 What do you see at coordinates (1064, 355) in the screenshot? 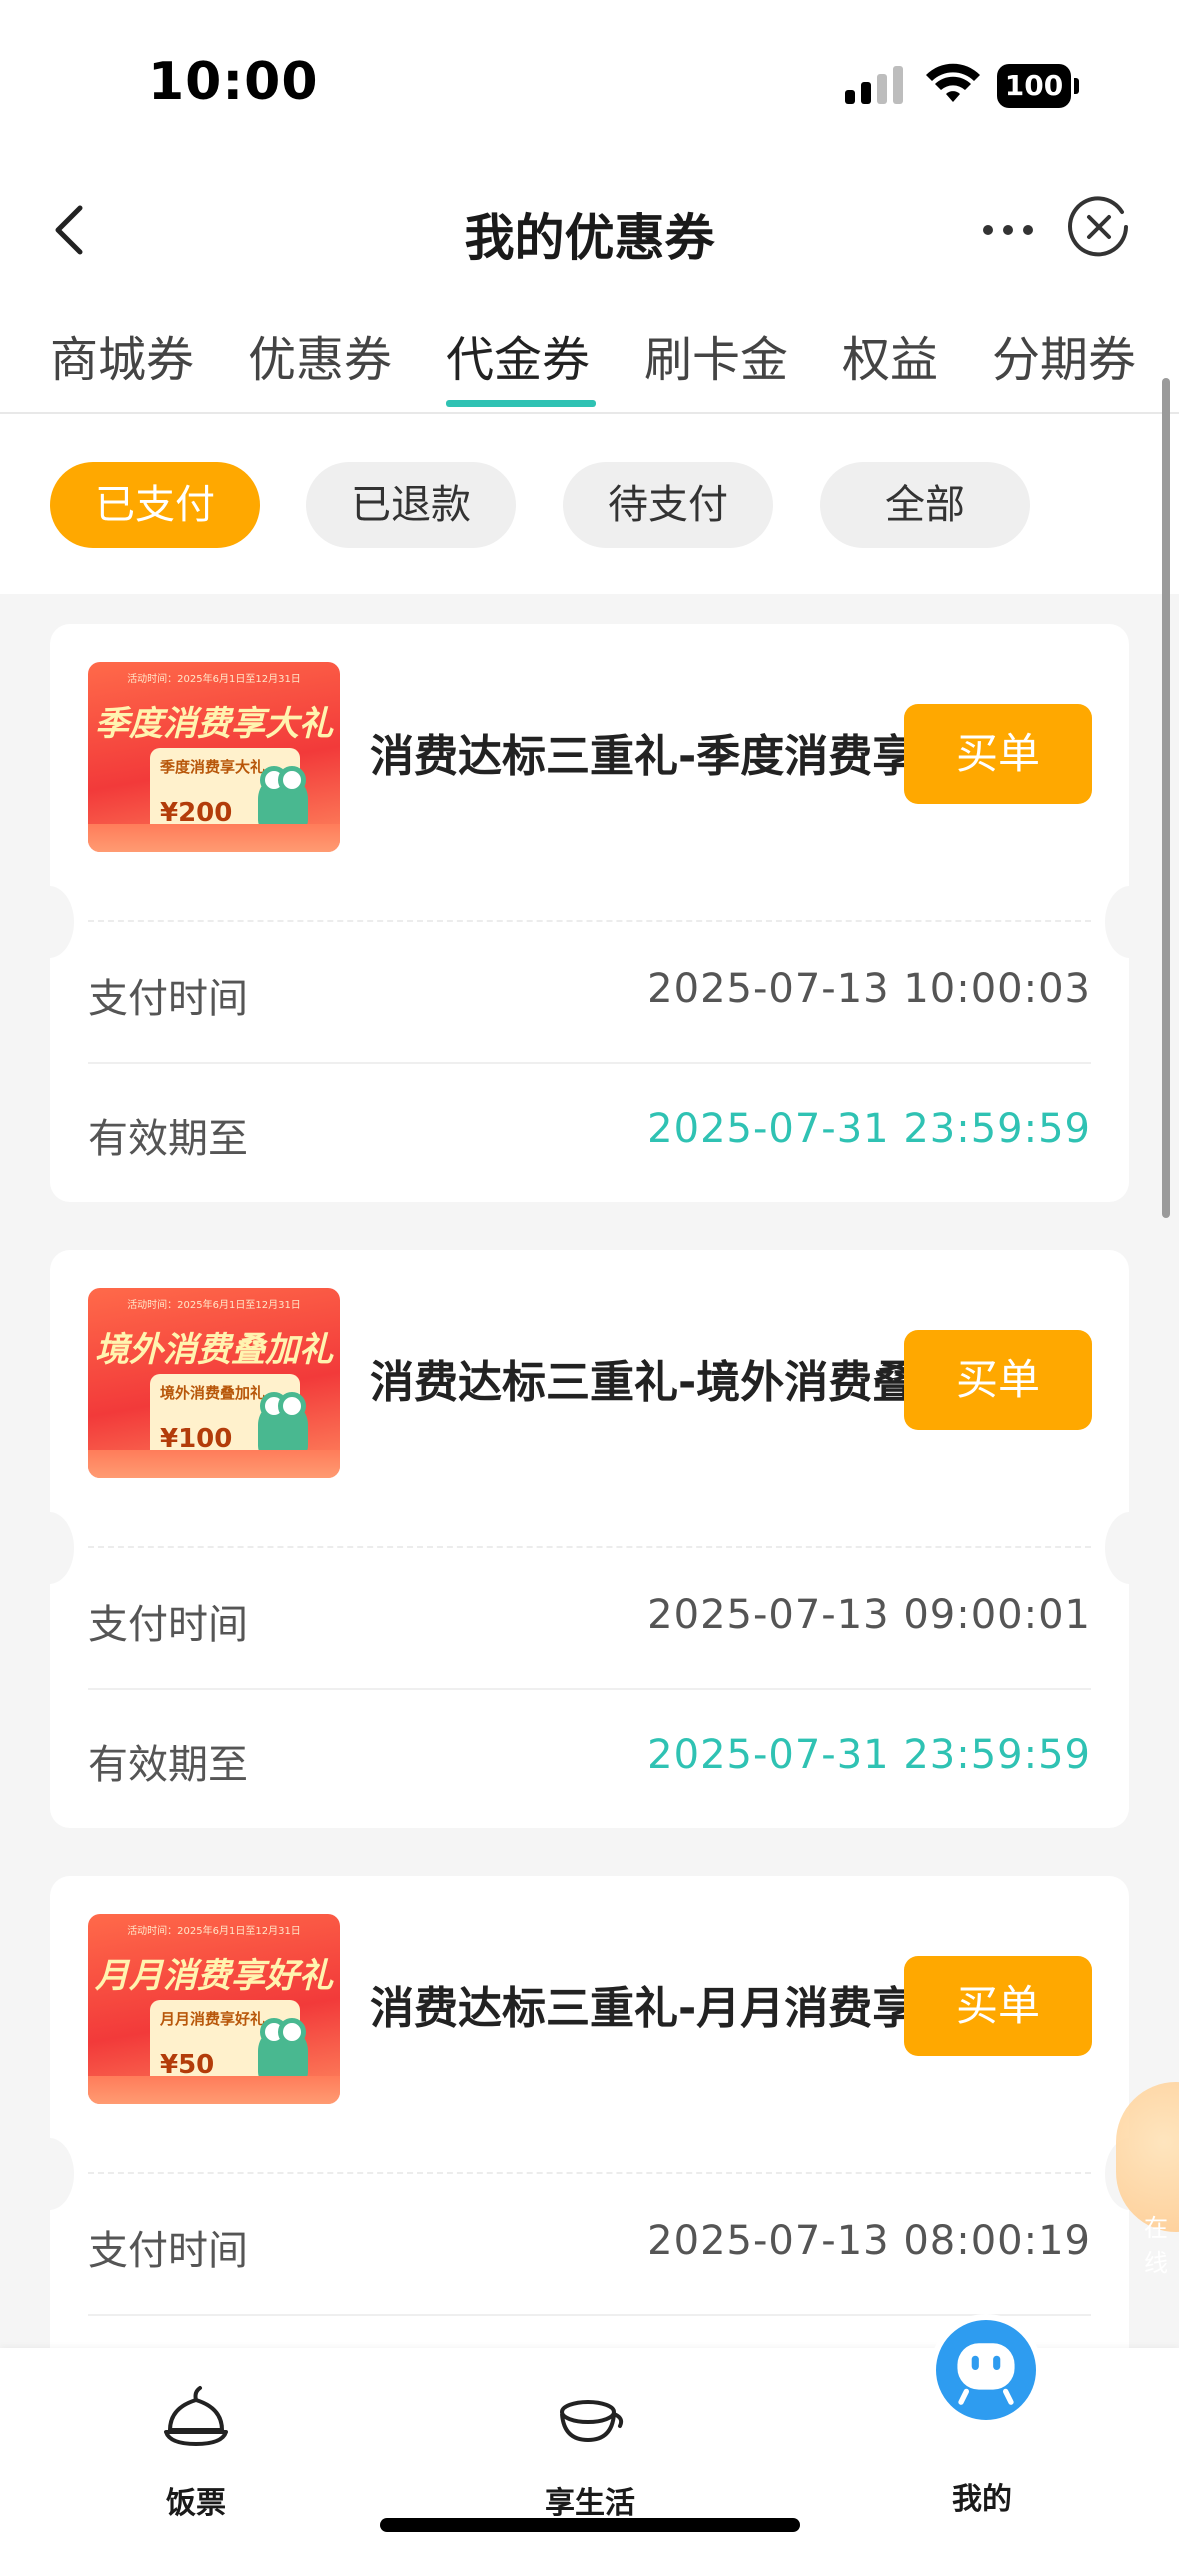
I see `tab-installment: 分期券` at bounding box center [1064, 355].